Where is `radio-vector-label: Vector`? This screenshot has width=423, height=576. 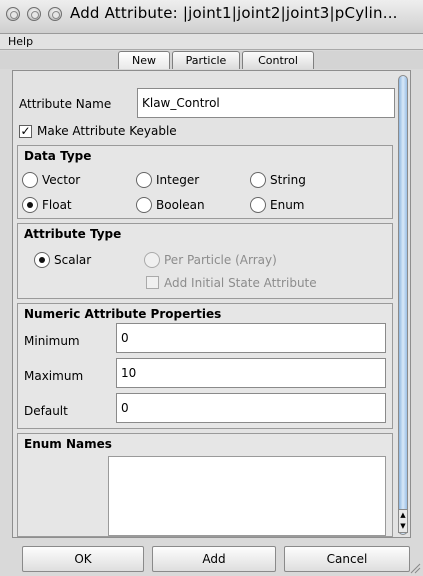 radio-vector-label: Vector is located at coordinates (61, 180).